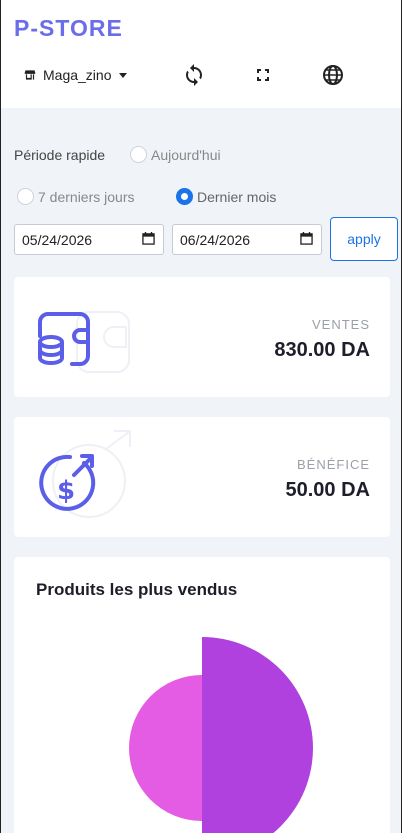 This screenshot has height=833, width=402. I want to click on wallet-coins-icon, so click(89, 344).